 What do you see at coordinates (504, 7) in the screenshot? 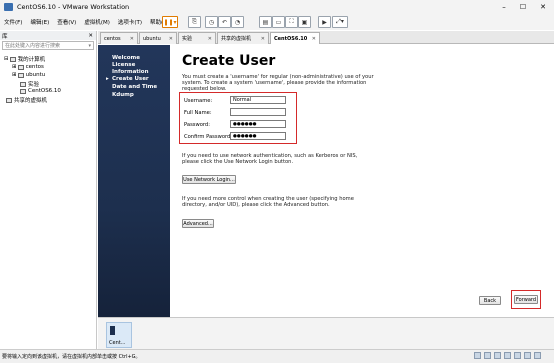
I see `minimize-icon: –` at bounding box center [504, 7].